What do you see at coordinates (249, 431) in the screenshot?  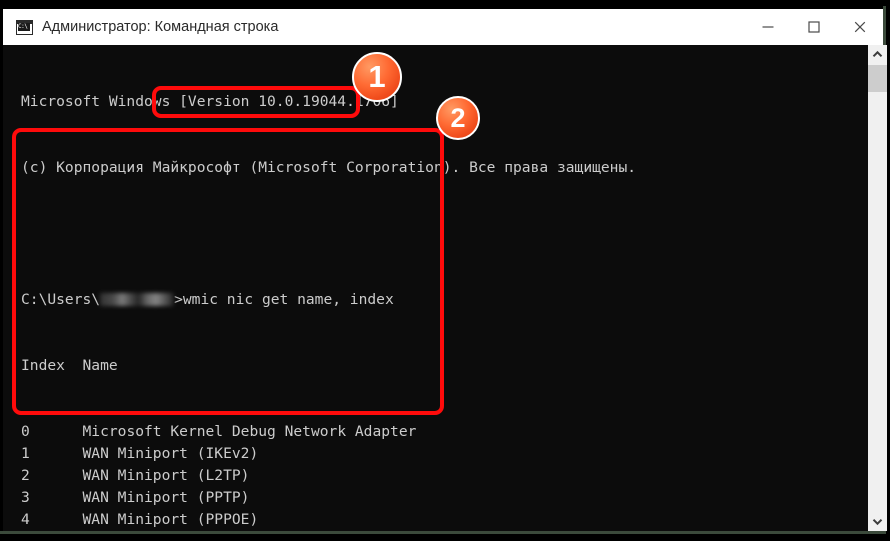 I see `nic-name: Microsoft Kernel Debug Network Adapter` at bounding box center [249, 431].